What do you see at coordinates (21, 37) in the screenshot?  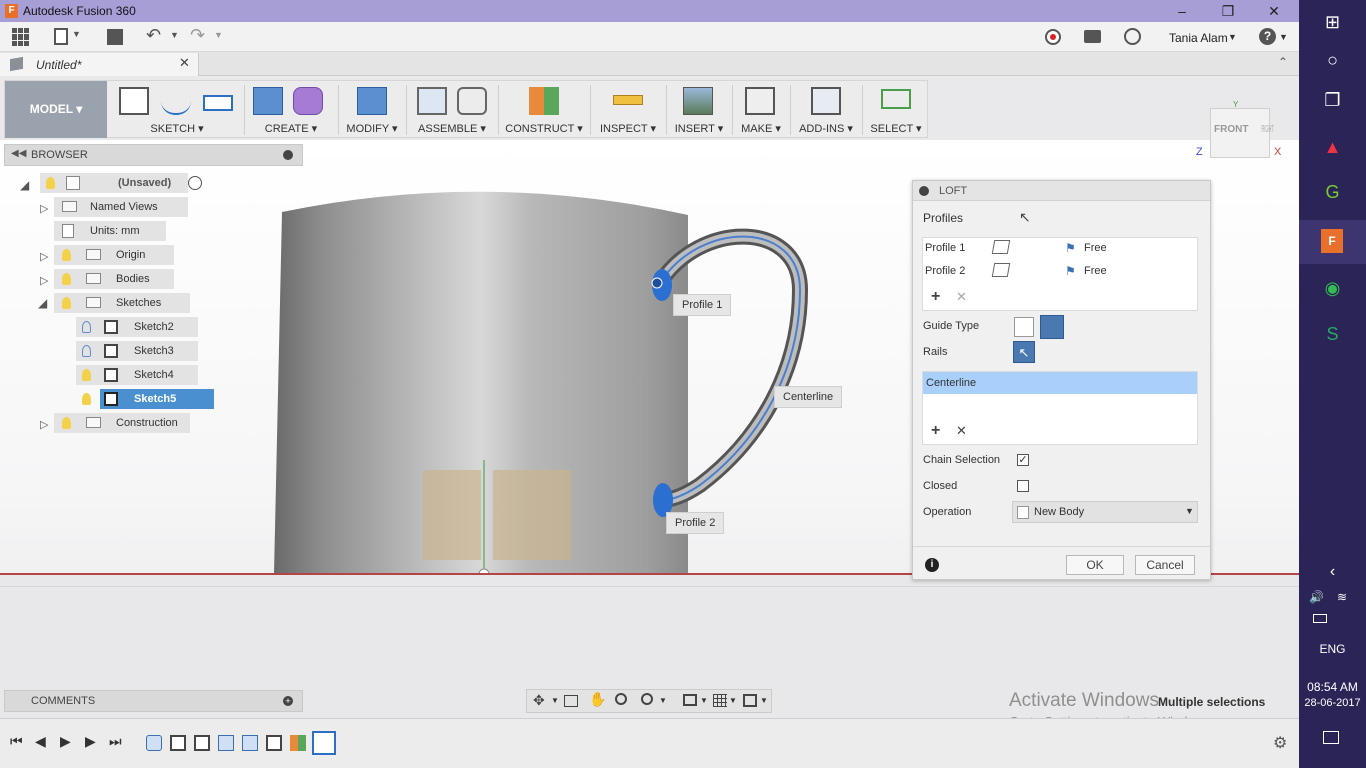 I see `data-panel-grid-icon` at bounding box center [21, 37].